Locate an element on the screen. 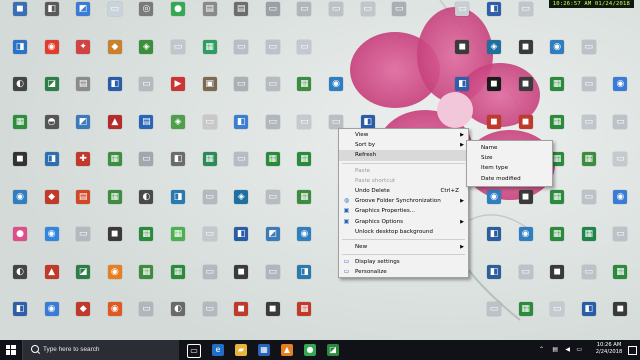 The width and height of the screenshot is (640, 360). submenu-item-size: Size is located at coordinates (509, 158).